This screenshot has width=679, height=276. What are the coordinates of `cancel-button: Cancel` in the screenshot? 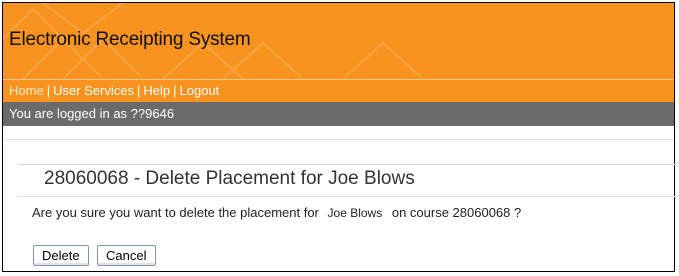 It's located at (126, 255).